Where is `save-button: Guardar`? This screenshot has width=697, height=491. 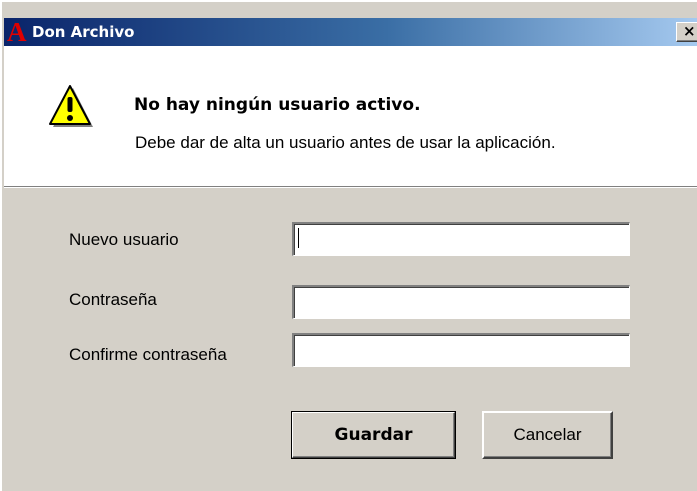 save-button: Guardar is located at coordinates (373, 435).